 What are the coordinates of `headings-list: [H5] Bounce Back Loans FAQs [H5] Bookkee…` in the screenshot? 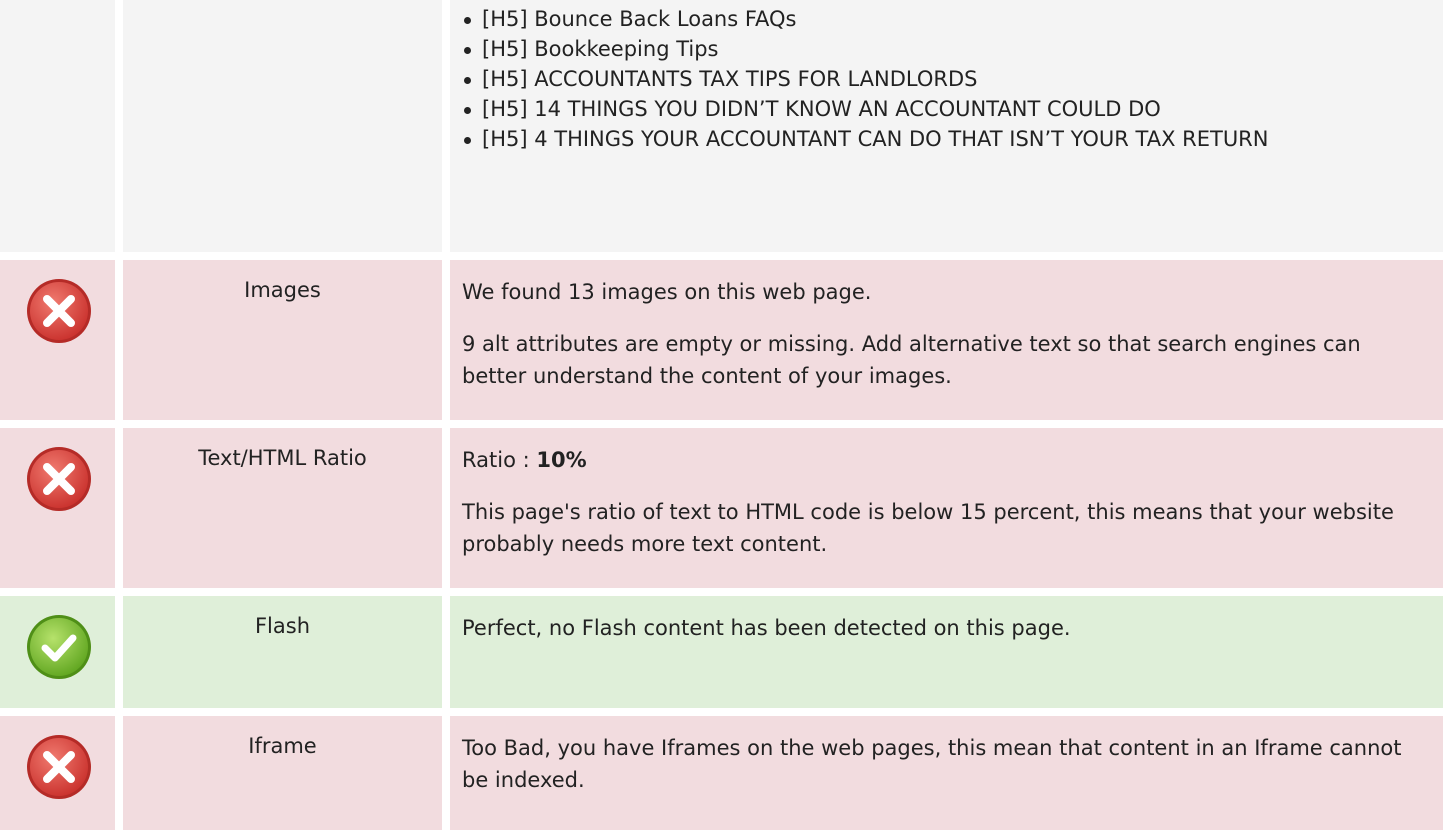 It's located at (932, 79).